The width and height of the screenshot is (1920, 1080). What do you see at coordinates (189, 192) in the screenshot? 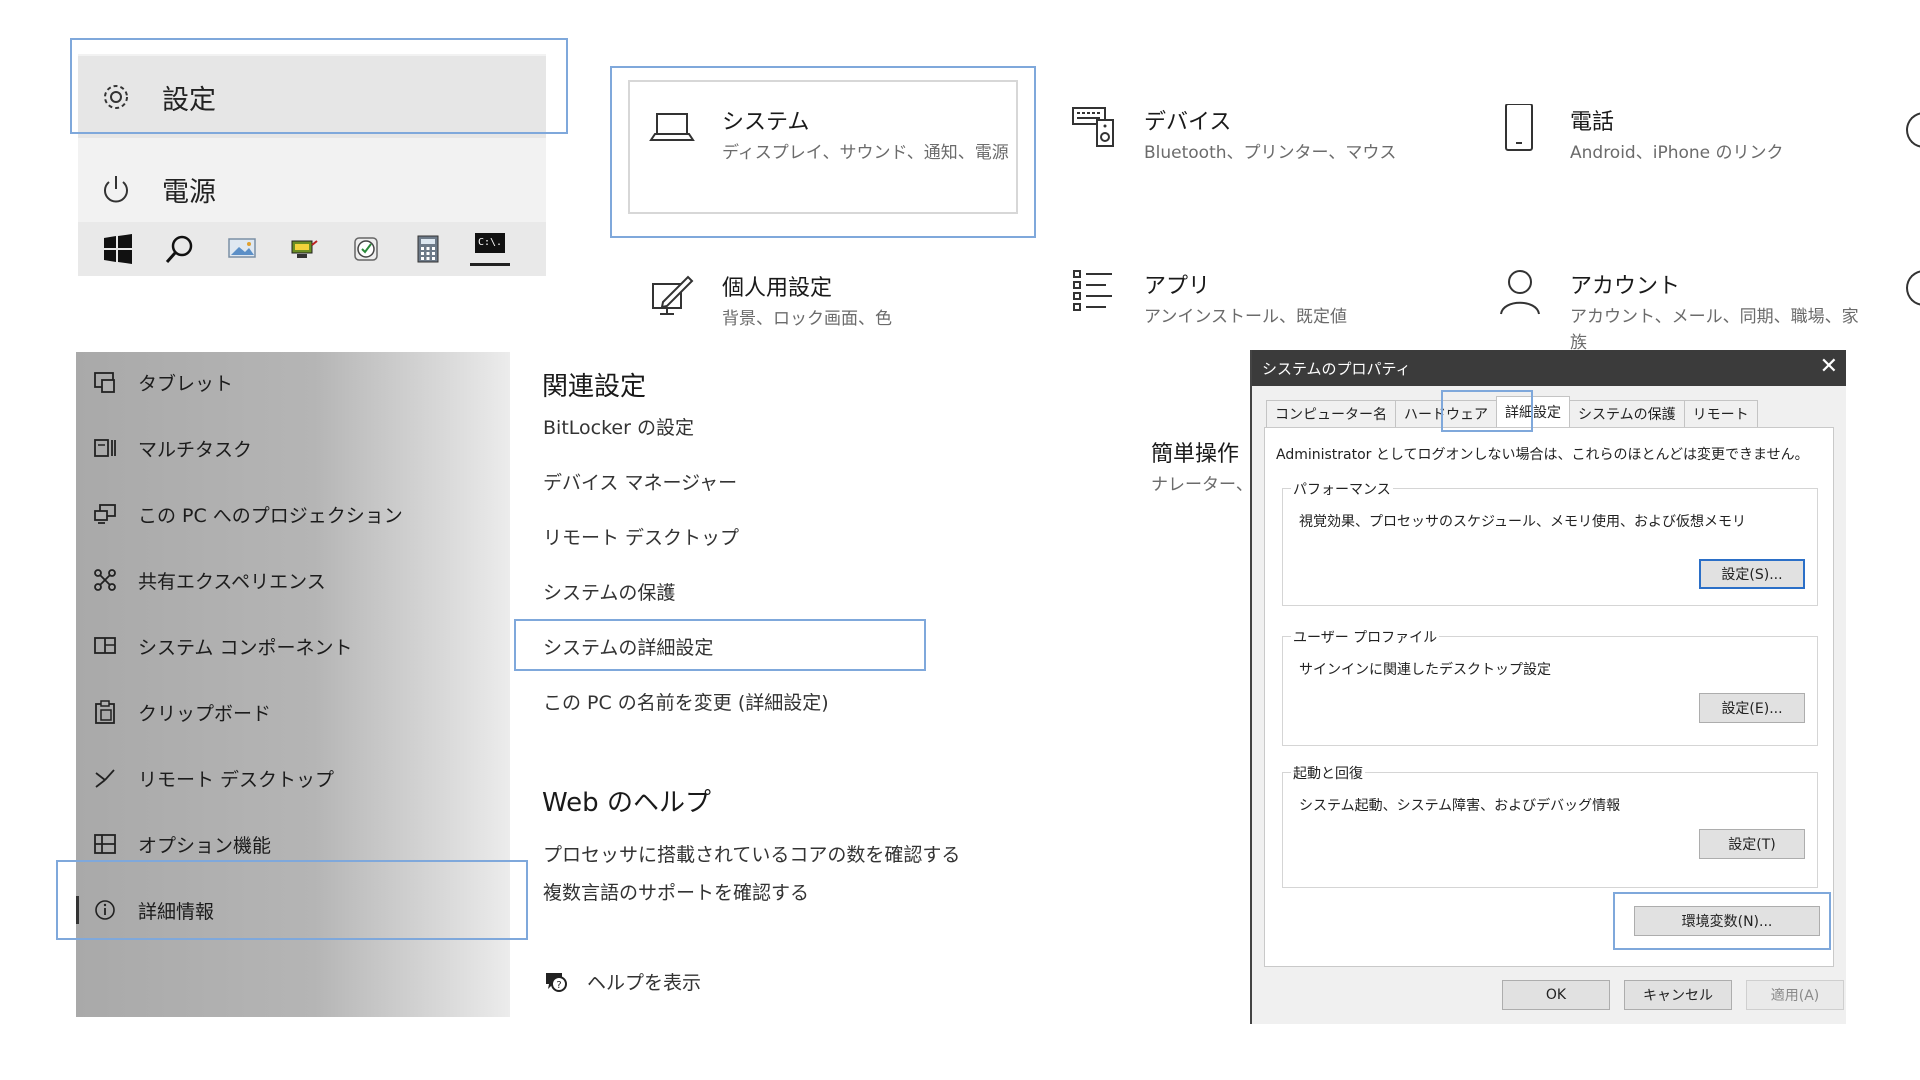
I see `start-power-label: 電源` at bounding box center [189, 192].